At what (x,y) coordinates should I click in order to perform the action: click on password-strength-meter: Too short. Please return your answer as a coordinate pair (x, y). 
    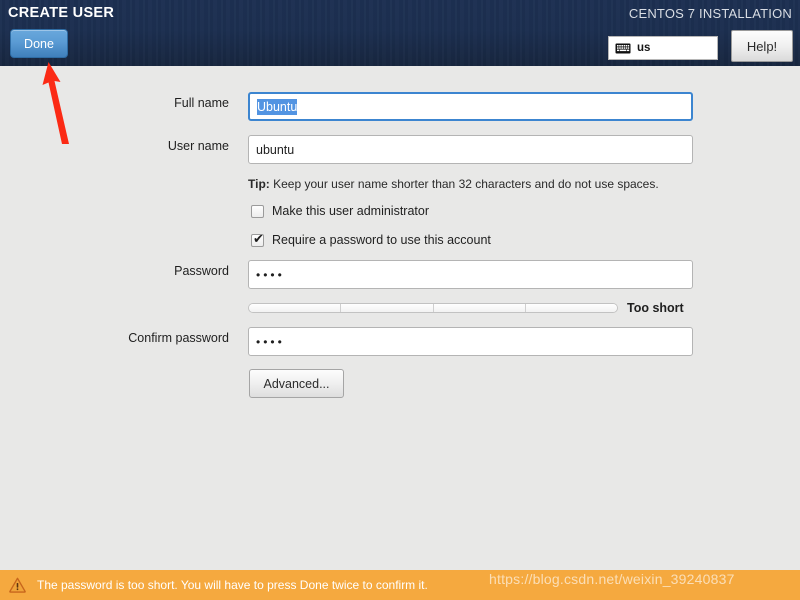
    Looking at the image, I should click on (466, 308).